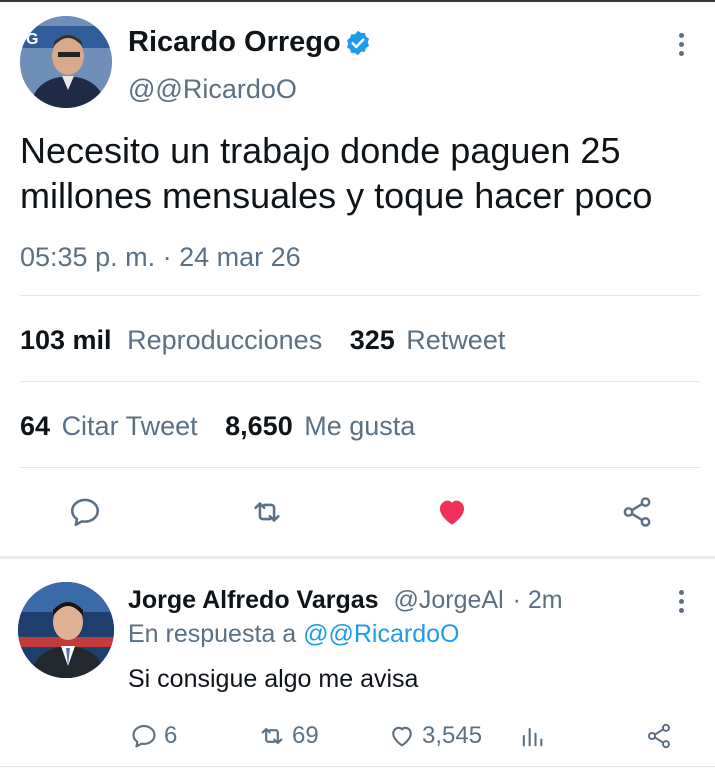 This screenshot has width=715, height=770. I want to click on stats-row-views-retweets: 103 mil Reproducciones 325 Retweet, so click(262, 340).